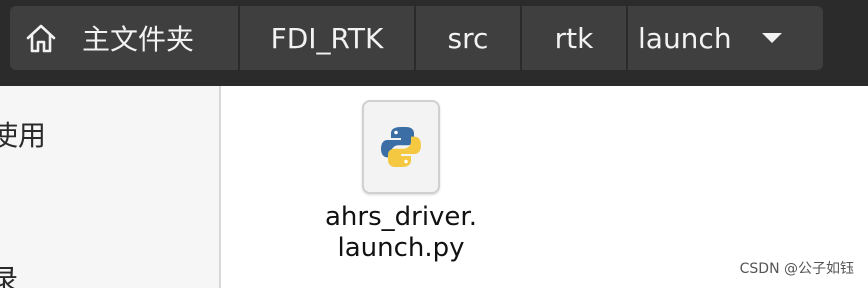 This screenshot has height=288, width=868. Describe the element at coordinates (771, 38) in the screenshot. I see `chevron-down-icon` at that location.